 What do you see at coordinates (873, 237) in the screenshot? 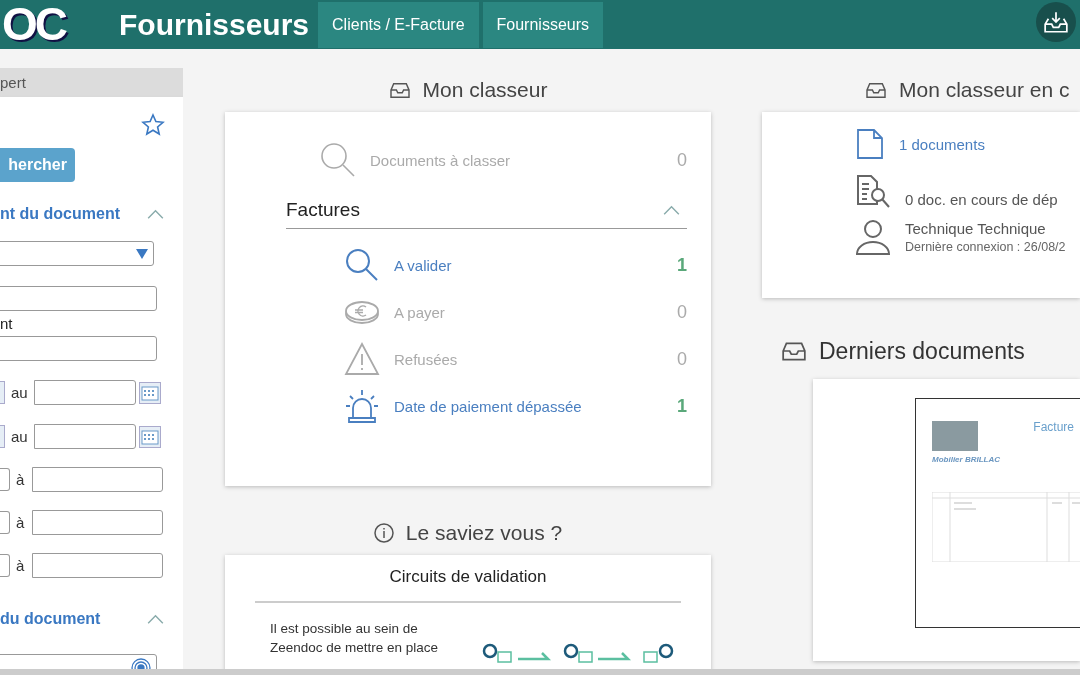
I see `user-icon` at bounding box center [873, 237].